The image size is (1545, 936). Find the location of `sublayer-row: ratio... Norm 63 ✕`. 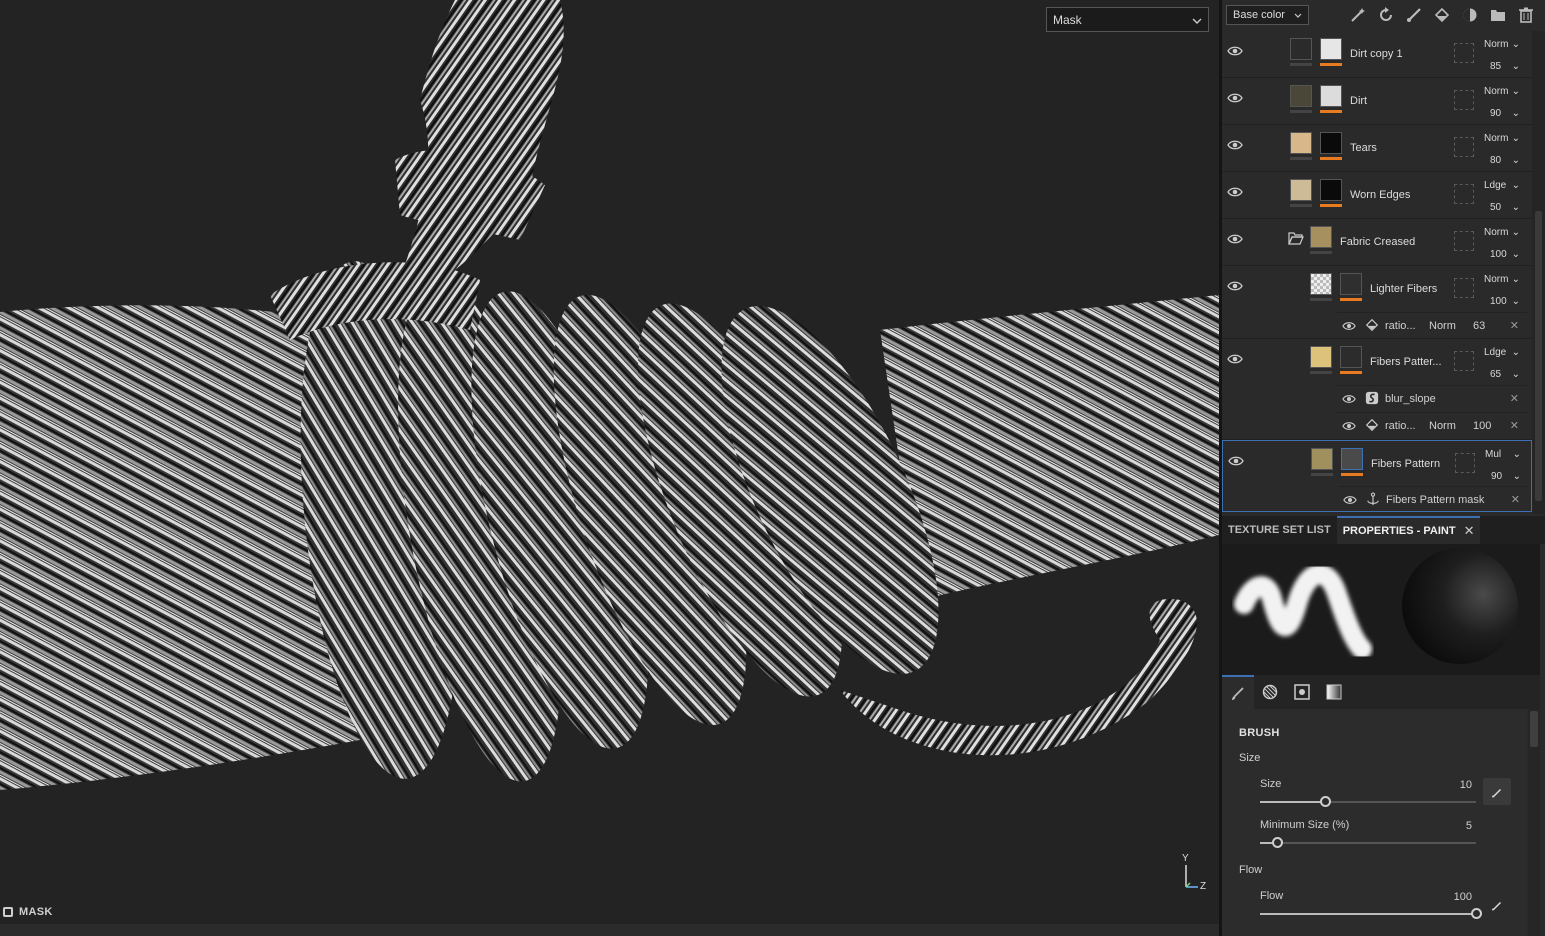

sublayer-row: ratio... Norm 63 ✕ is located at coordinates (1432, 325).